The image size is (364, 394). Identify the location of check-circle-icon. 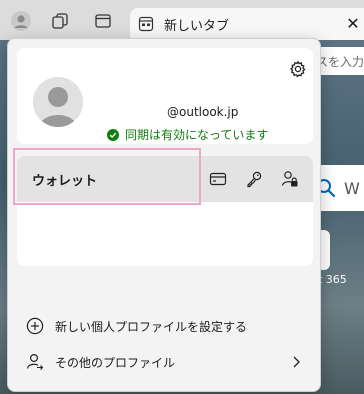
(113, 134).